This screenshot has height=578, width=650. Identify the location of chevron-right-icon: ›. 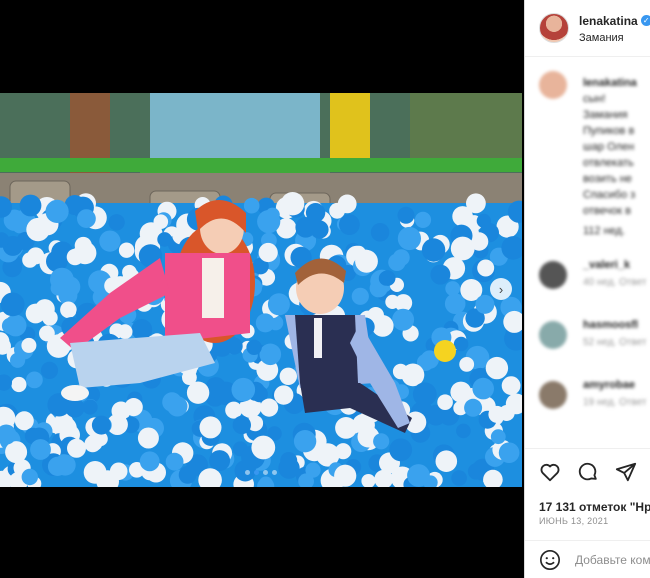
(501, 289).